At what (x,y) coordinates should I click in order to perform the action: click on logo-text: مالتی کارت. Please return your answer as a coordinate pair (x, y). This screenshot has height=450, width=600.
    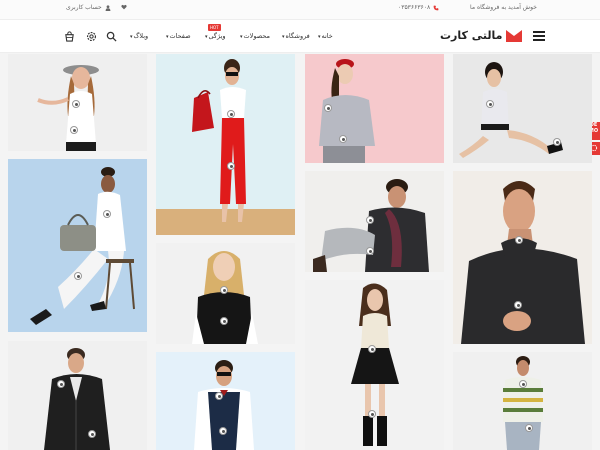
    Looking at the image, I should click on (471, 35).